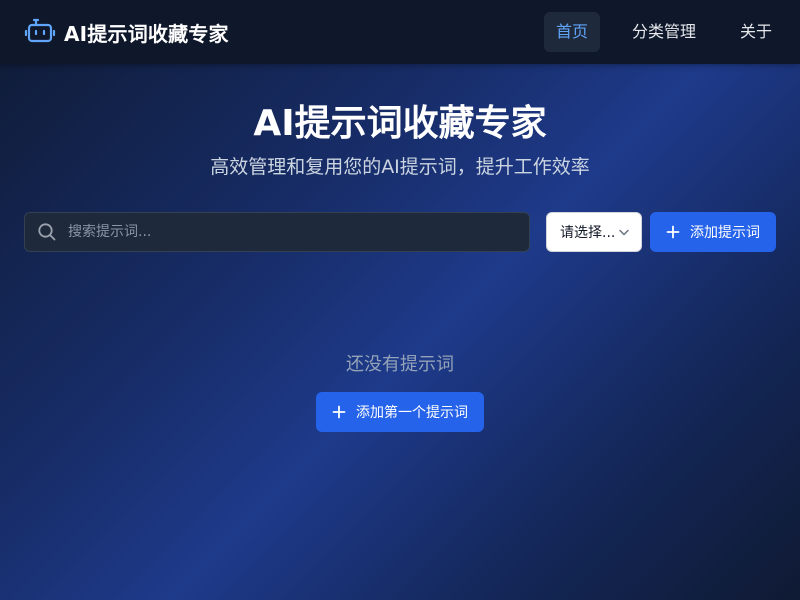 Image resolution: width=800 pixels, height=600 pixels. I want to click on page-subtitle: 高效管理和复用您的AI提示词，提升工作效率, so click(400, 167).